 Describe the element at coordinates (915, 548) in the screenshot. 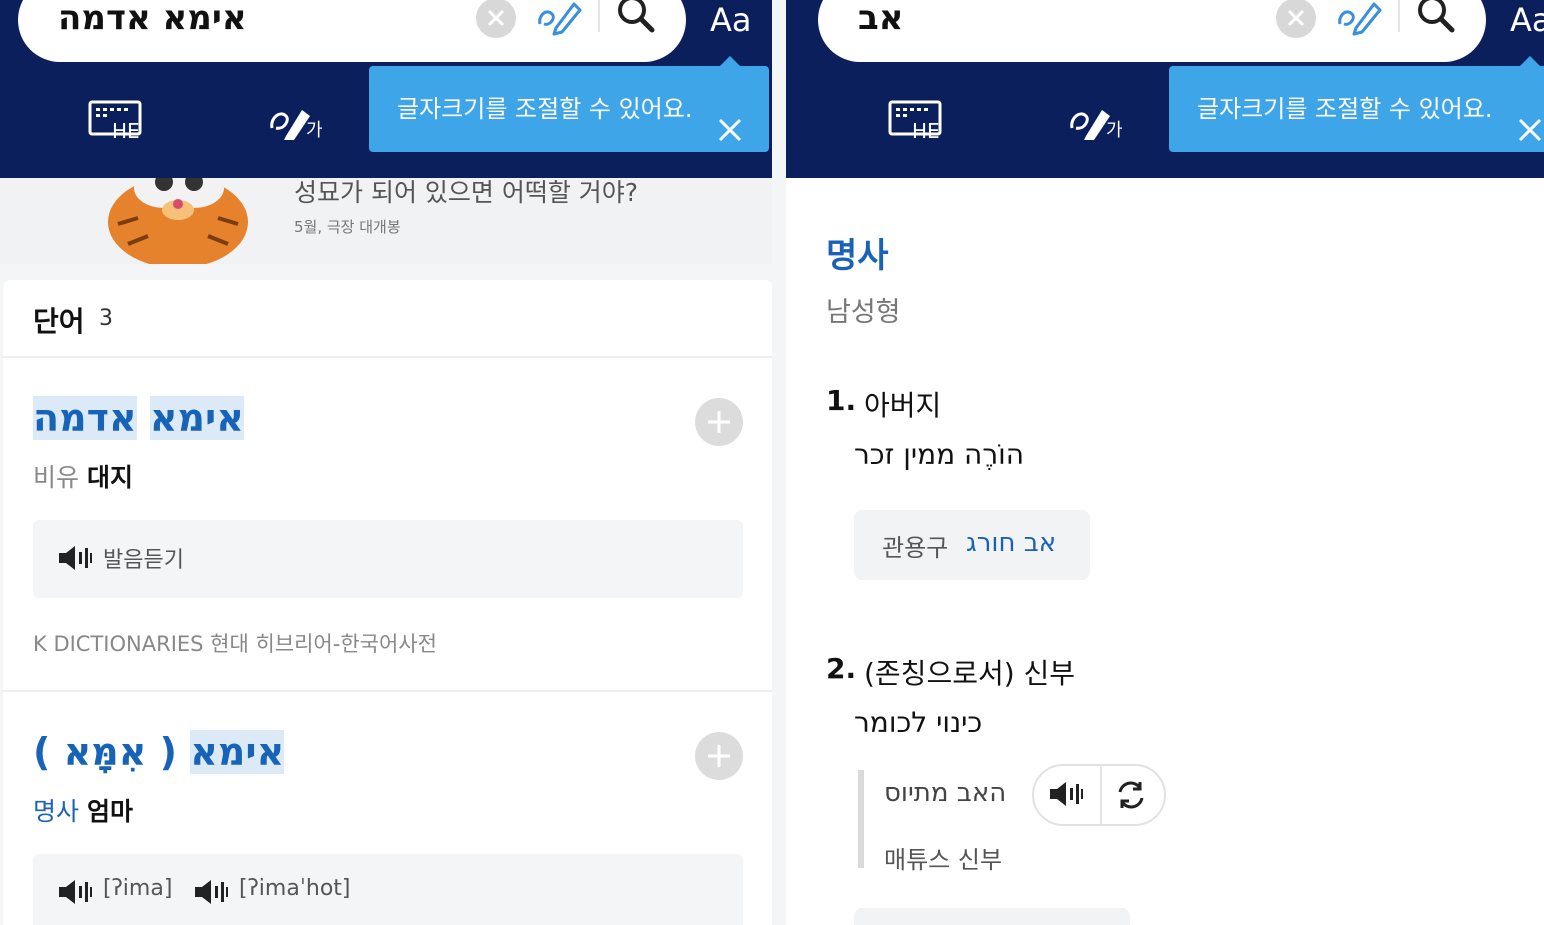

I see `idiom-label: 관용구` at that location.